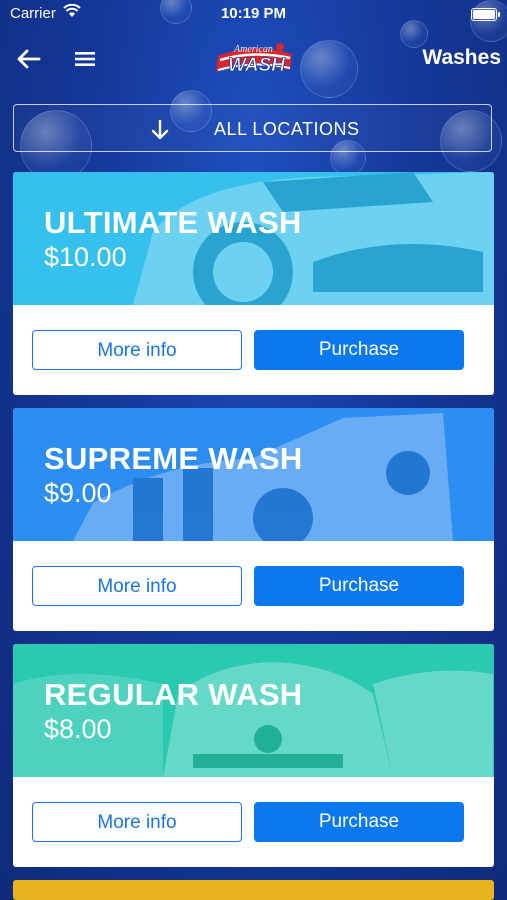  I want to click on wash-card-header: REGULAR WASH $8.00, so click(253, 710).